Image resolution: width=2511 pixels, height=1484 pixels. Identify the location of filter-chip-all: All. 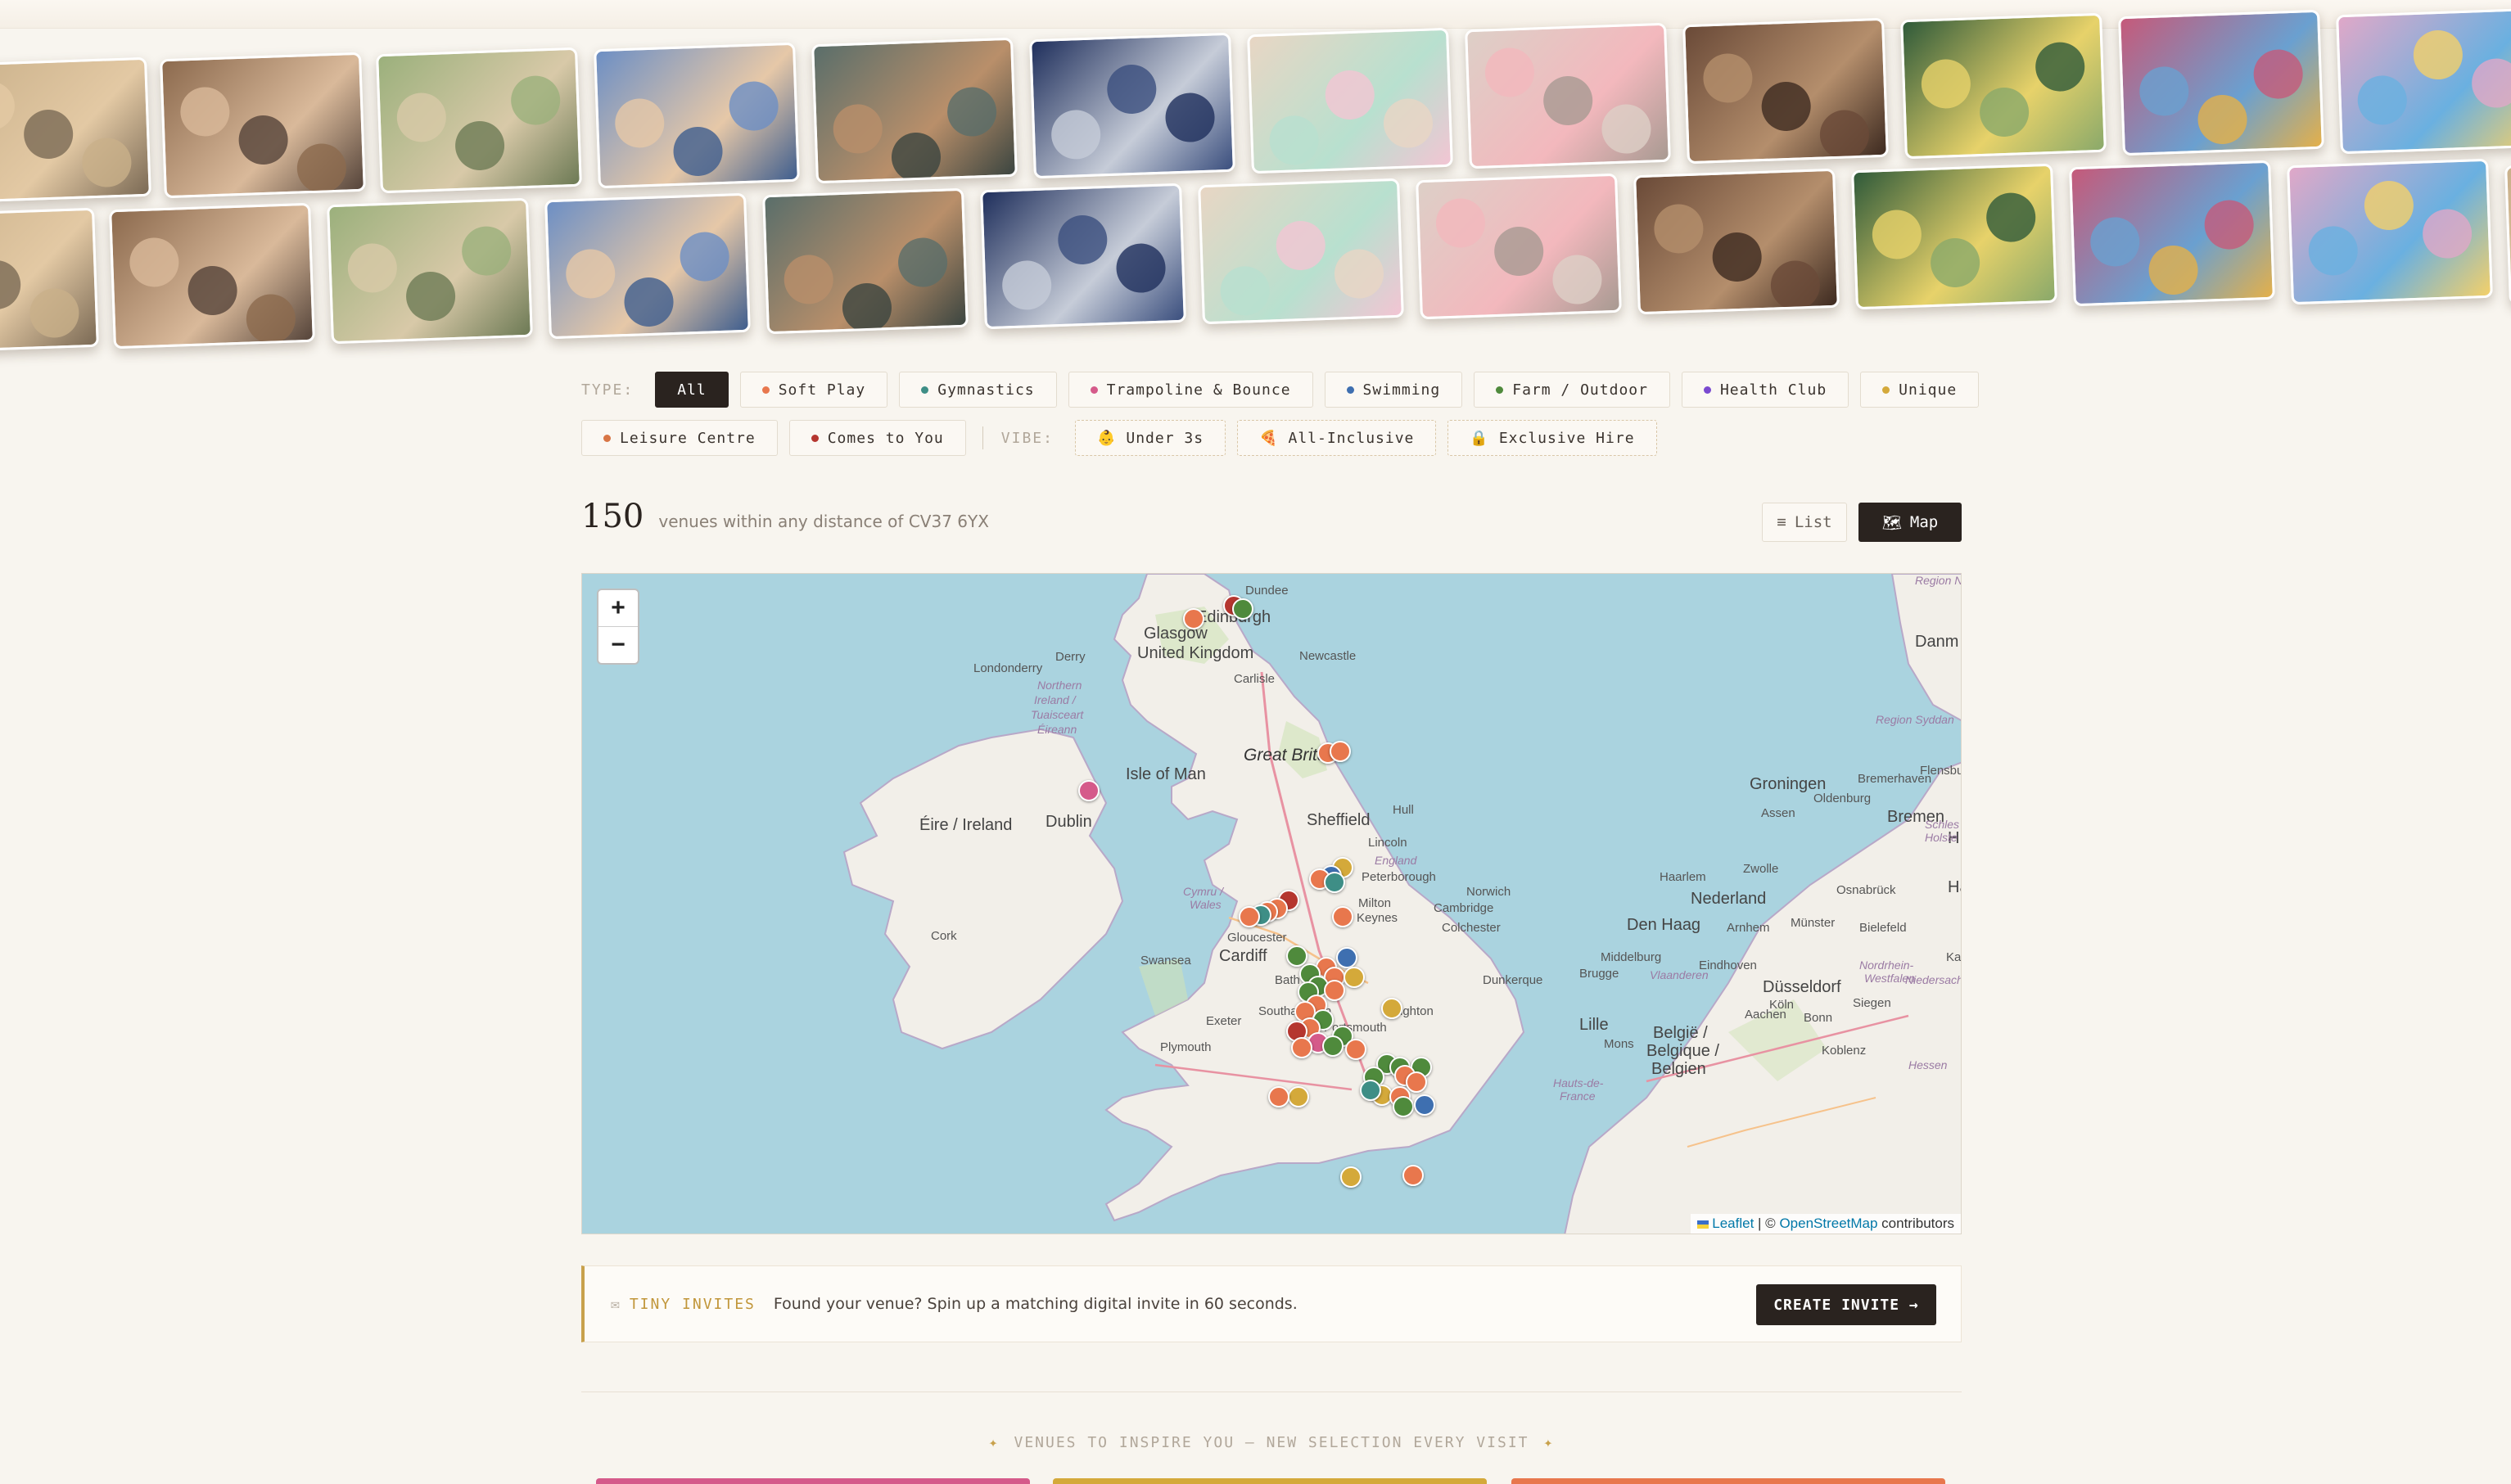
(692, 390).